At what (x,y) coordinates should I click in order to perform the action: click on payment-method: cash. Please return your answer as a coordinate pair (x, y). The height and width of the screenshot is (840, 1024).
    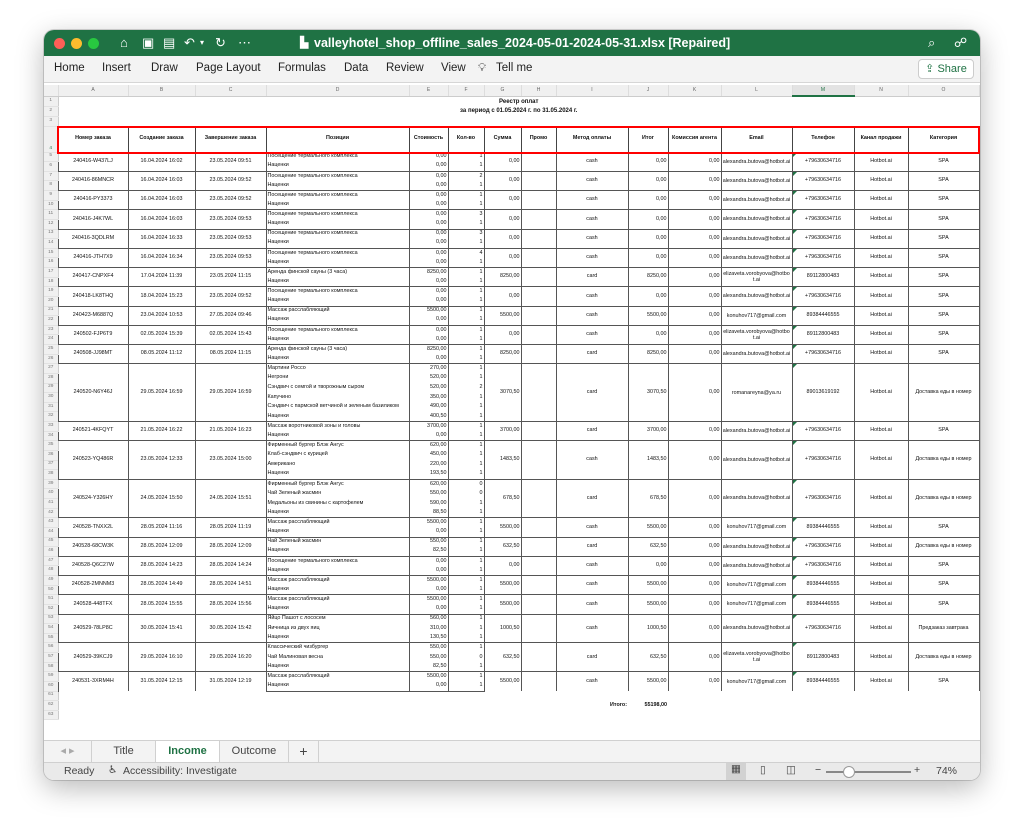
    Looking at the image, I should click on (592, 604).